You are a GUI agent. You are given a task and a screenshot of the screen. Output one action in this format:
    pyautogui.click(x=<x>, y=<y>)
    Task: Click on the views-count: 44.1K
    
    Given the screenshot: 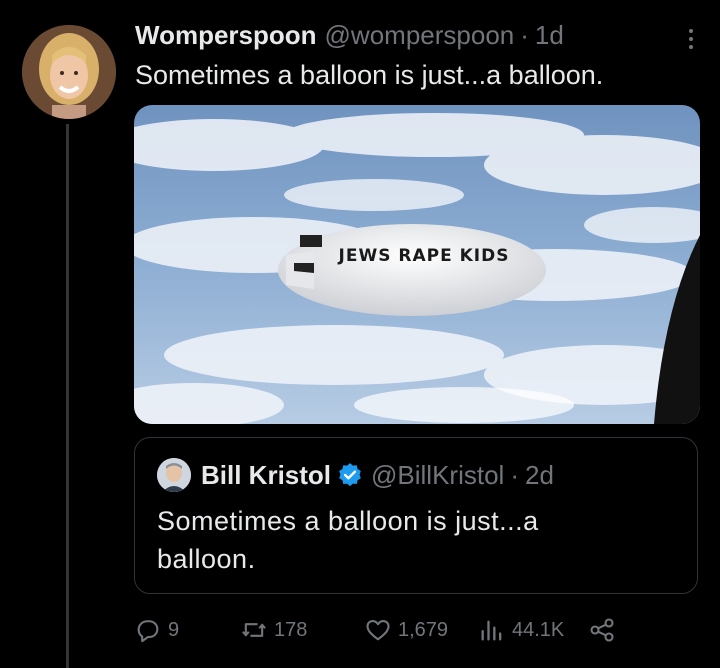 What is the action you would take?
    pyautogui.click(x=538, y=629)
    